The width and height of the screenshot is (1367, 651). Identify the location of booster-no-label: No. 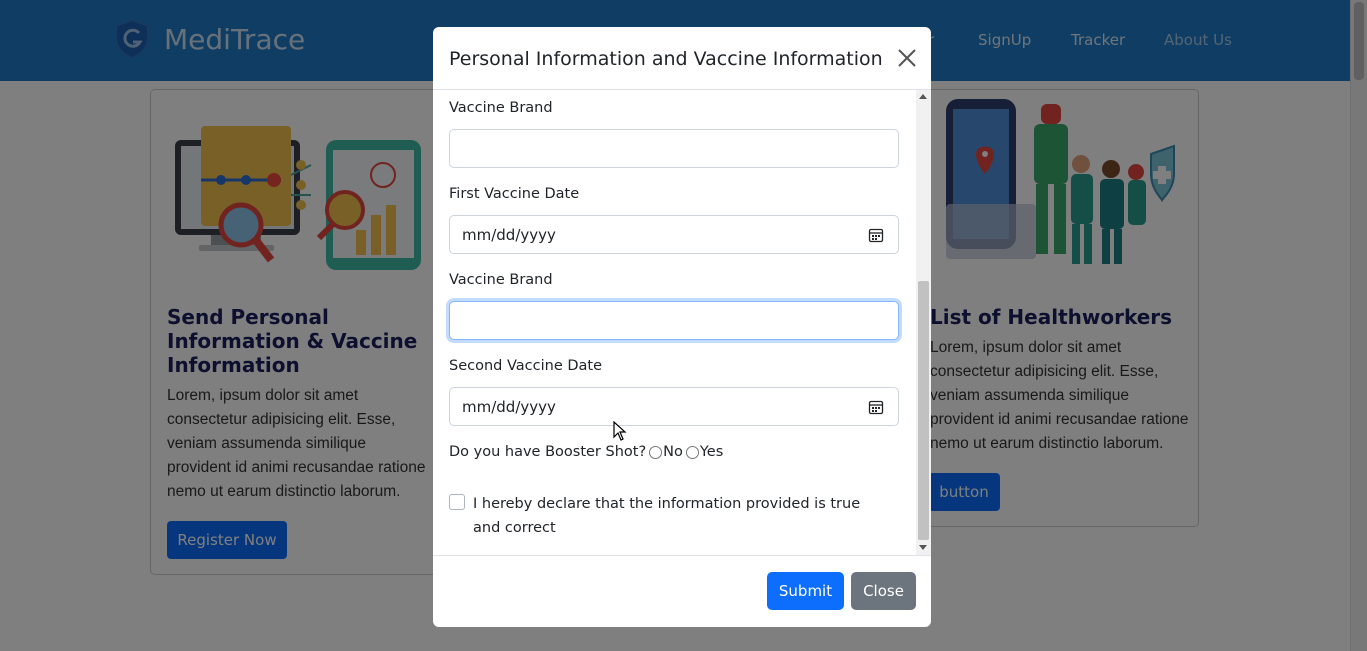
(673, 452).